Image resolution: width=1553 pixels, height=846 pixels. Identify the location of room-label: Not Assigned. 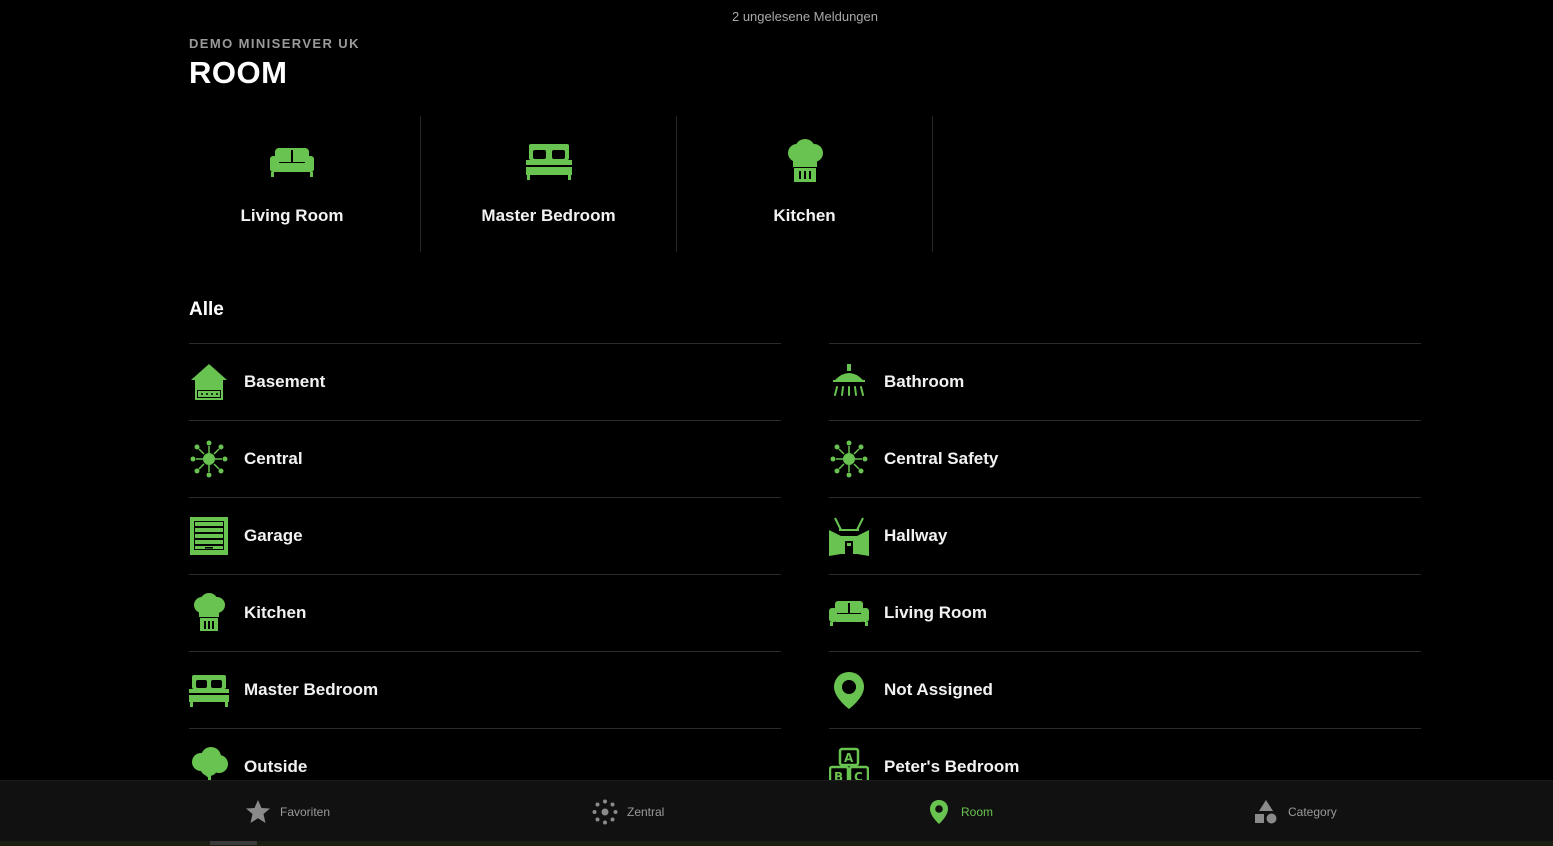
(938, 689).